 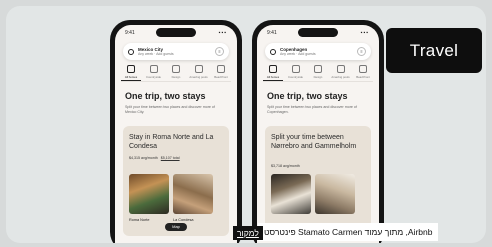 I want to click on listing-label: La Condesa, so click(x=183, y=220).